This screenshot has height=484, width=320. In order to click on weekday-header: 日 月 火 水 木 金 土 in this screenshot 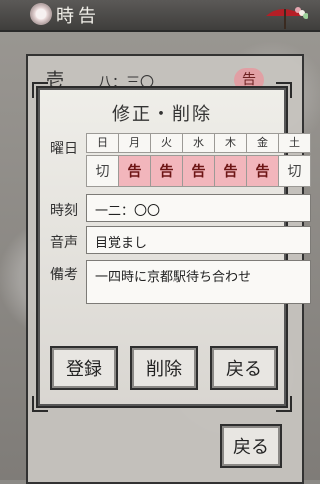, I will do `click(198, 143)`.